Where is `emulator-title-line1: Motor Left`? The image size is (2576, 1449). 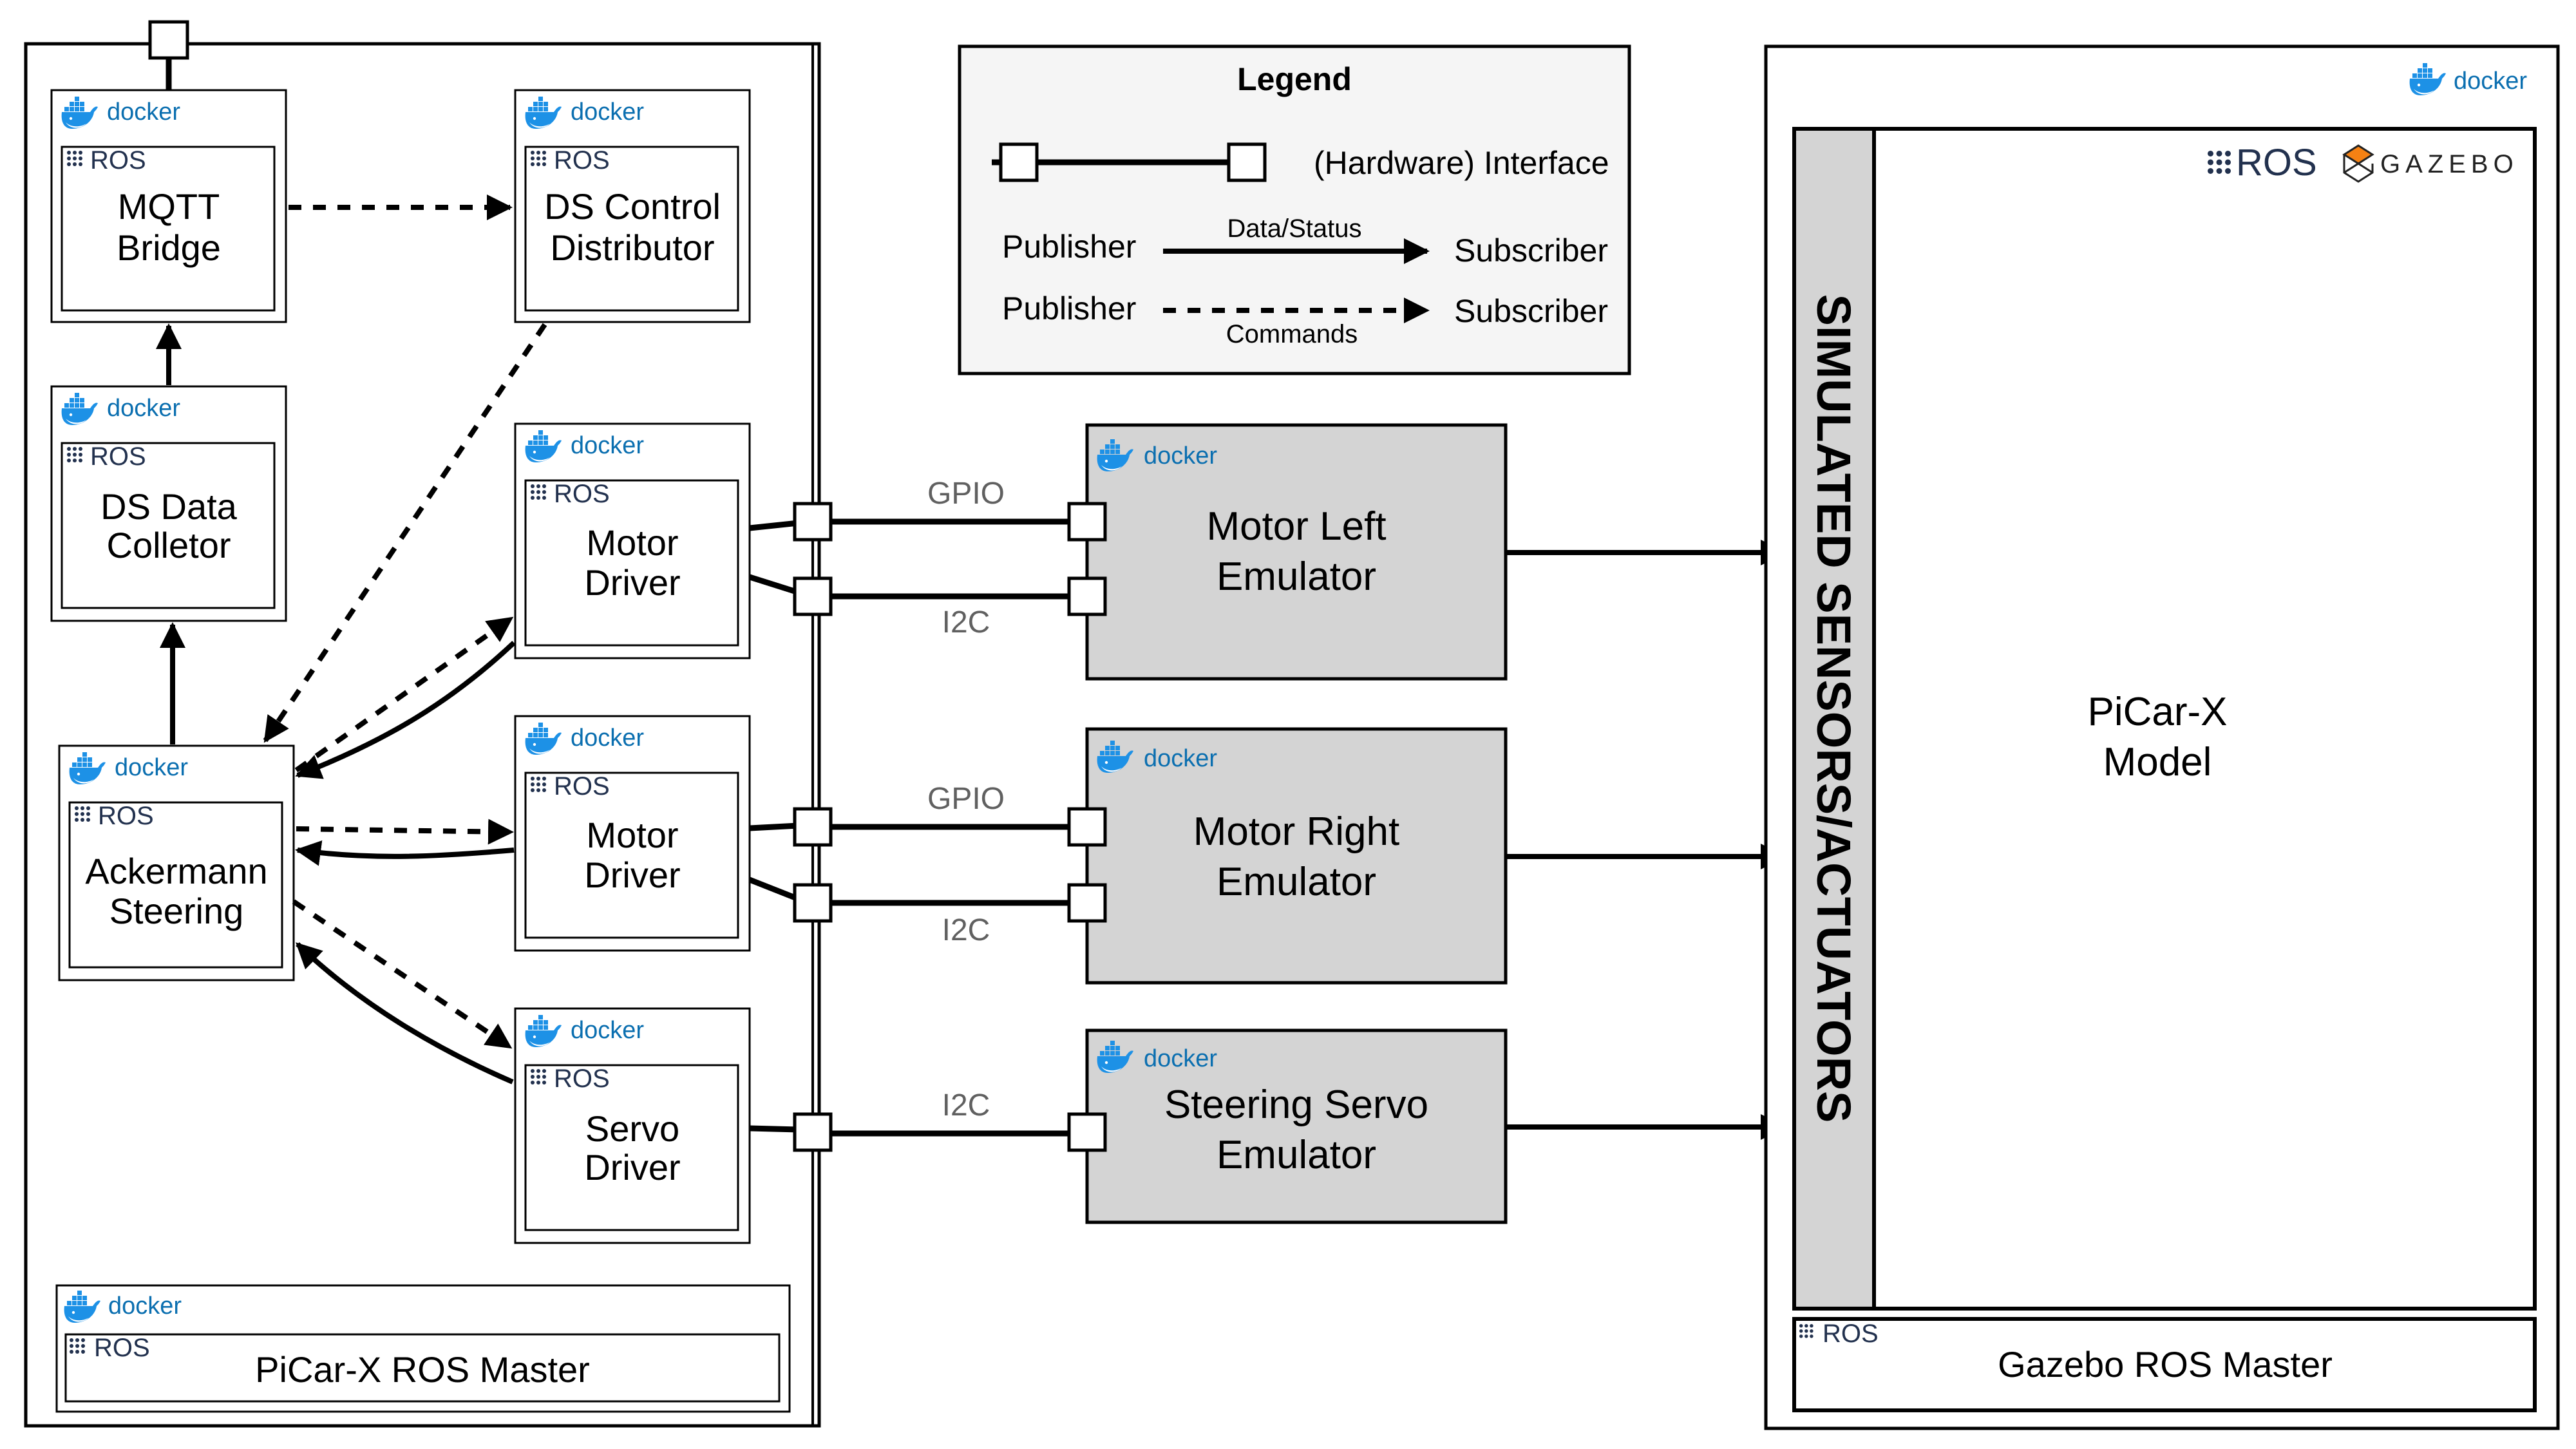 emulator-title-line1: Motor Left is located at coordinates (1296, 526).